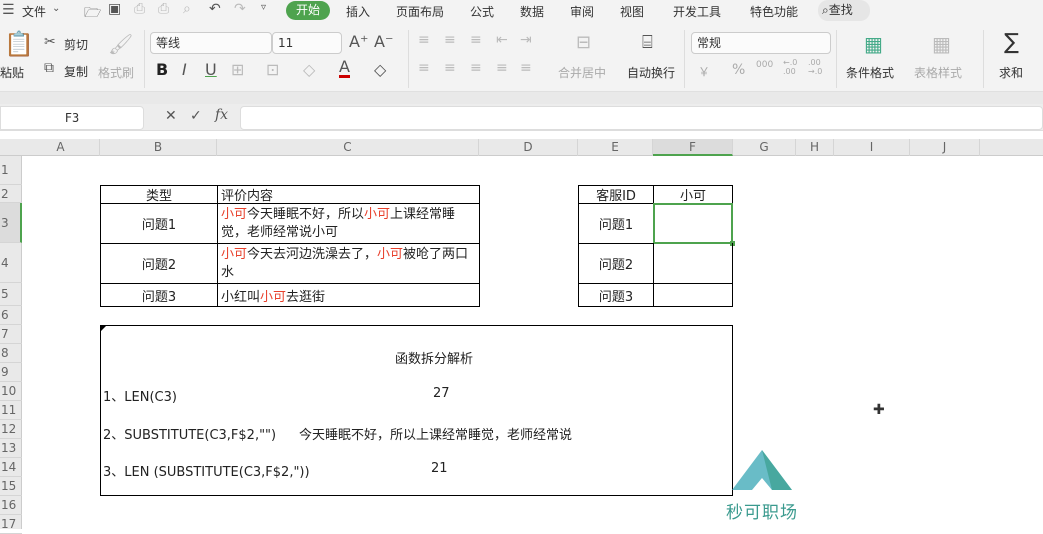 Image resolution: width=1043 pixels, height=534 pixels. Describe the element at coordinates (616, 223) in the screenshot. I see `agent-cell: 问题1` at that location.